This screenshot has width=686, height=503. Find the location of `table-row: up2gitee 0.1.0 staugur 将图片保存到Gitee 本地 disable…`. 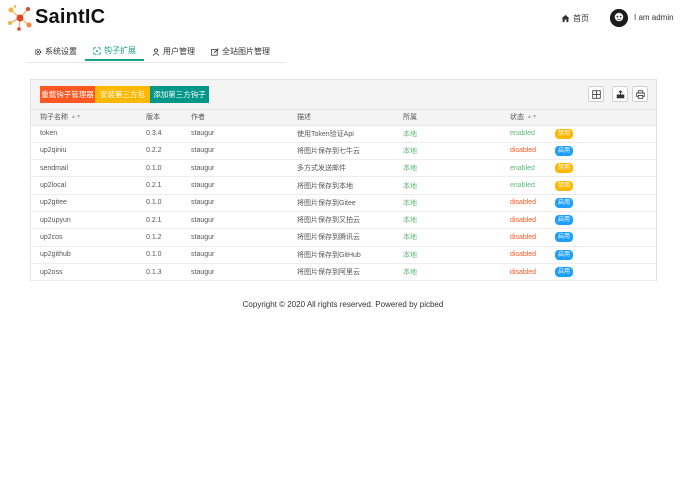

table-row: up2gitee 0.1.0 staugur 将图片保存到Gitee 本地 disable… is located at coordinates (343, 203).